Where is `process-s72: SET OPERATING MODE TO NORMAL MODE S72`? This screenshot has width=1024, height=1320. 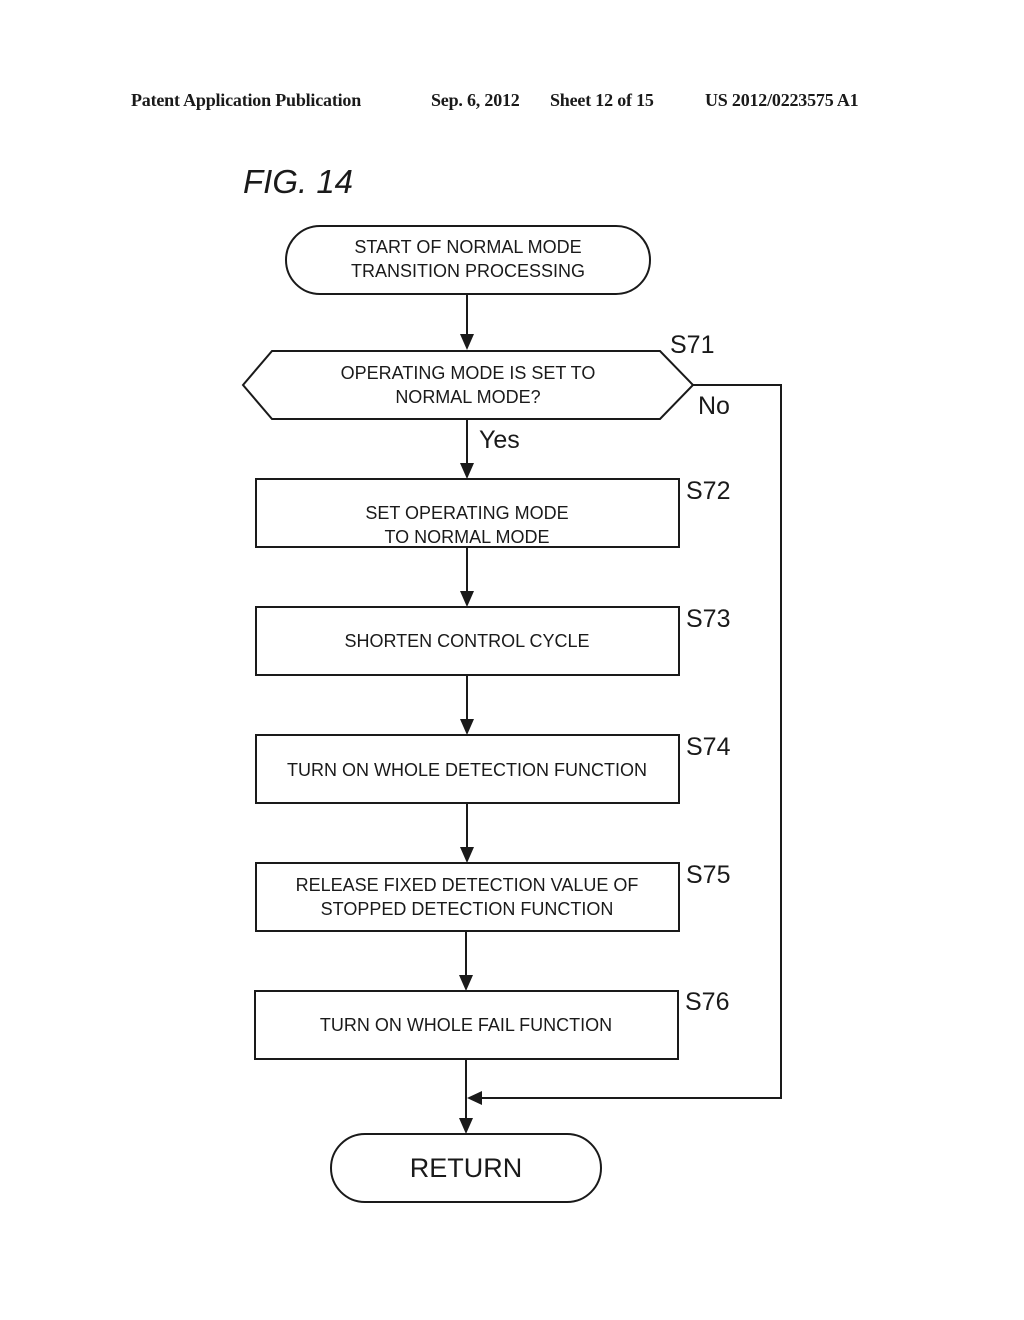
process-s72: SET OPERATING MODE TO NORMAL MODE S72 is located at coordinates (492, 512).